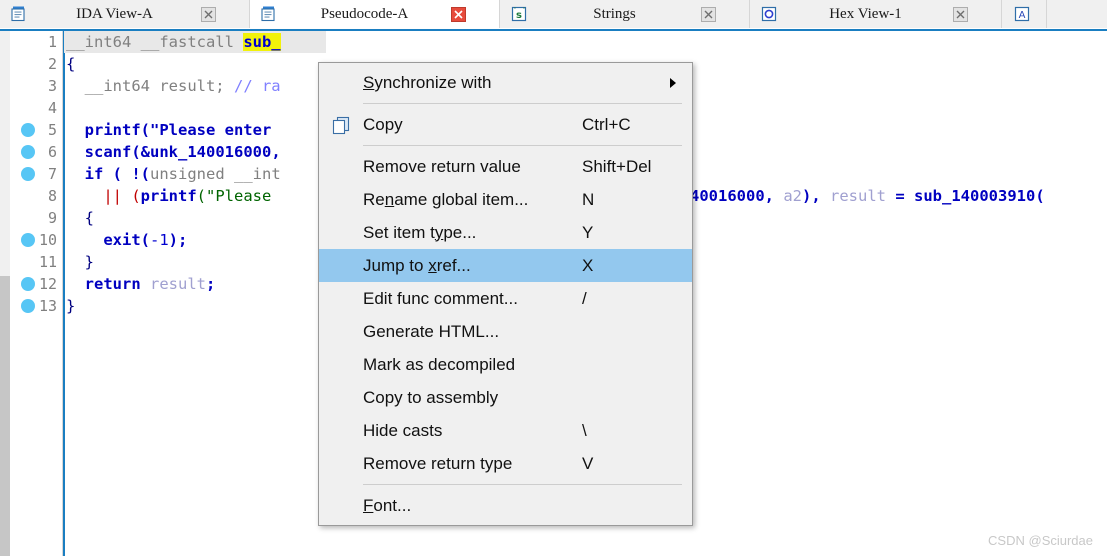  Describe the element at coordinates (80, 262) in the screenshot. I see `code-line-11: }` at that location.